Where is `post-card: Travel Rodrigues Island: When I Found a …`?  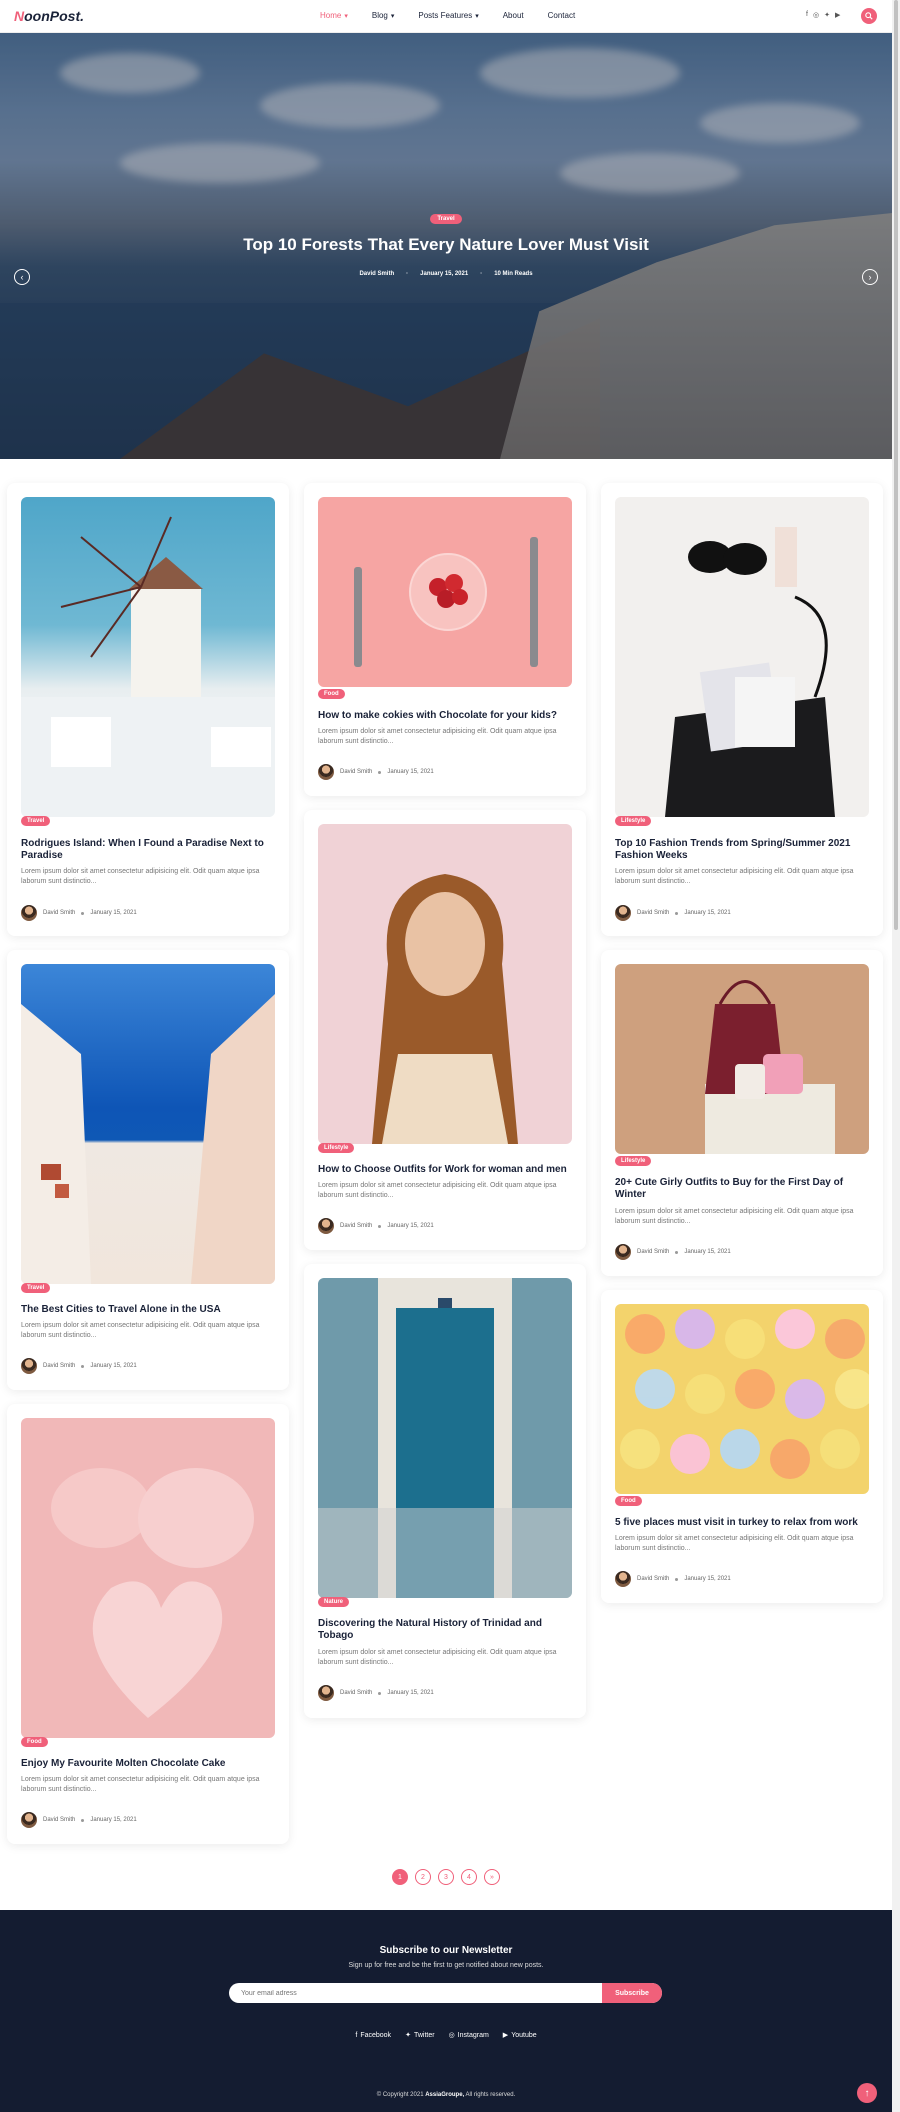 post-card: Travel Rodrigues Island: When I Found a … is located at coordinates (148, 709).